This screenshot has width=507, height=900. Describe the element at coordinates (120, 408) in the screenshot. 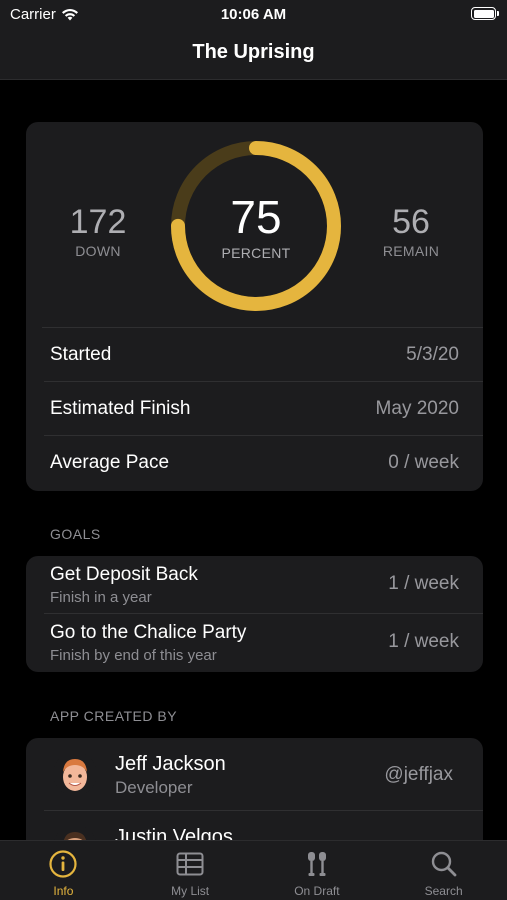

I see `detail-label: Estimated Finish` at that location.